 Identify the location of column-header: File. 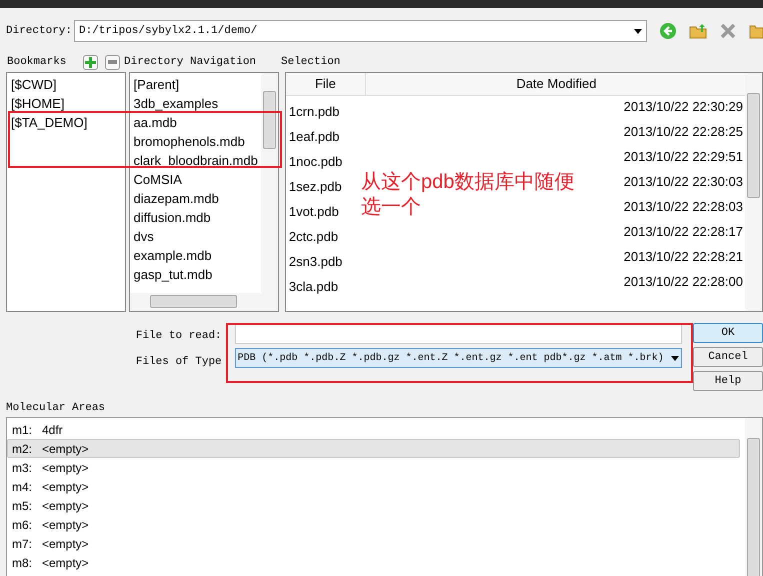
(326, 84).